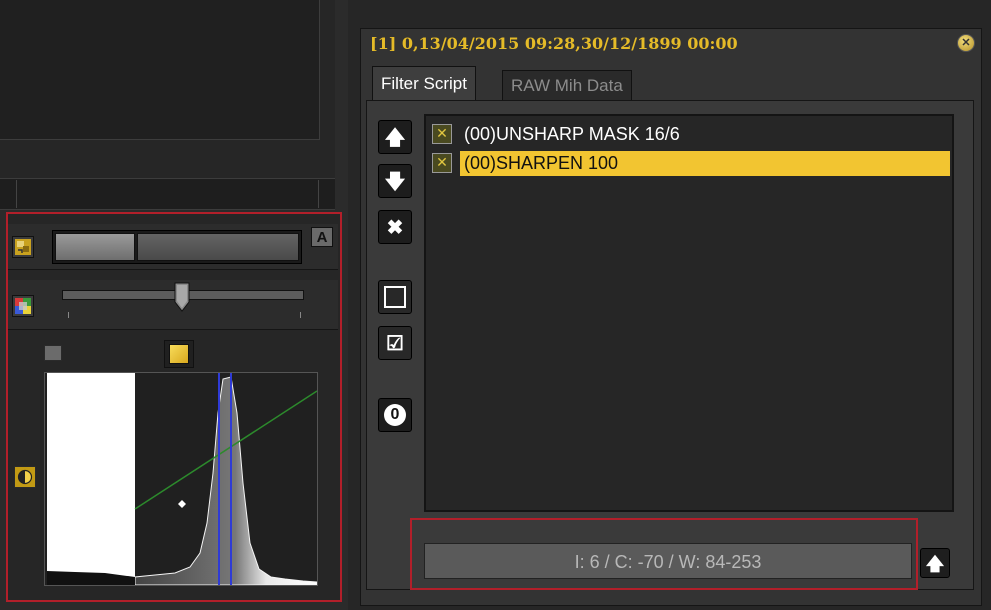 Image resolution: width=991 pixels, height=610 pixels. I want to click on tab-raw-mih-data: RAW Mih Data, so click(567, 85).